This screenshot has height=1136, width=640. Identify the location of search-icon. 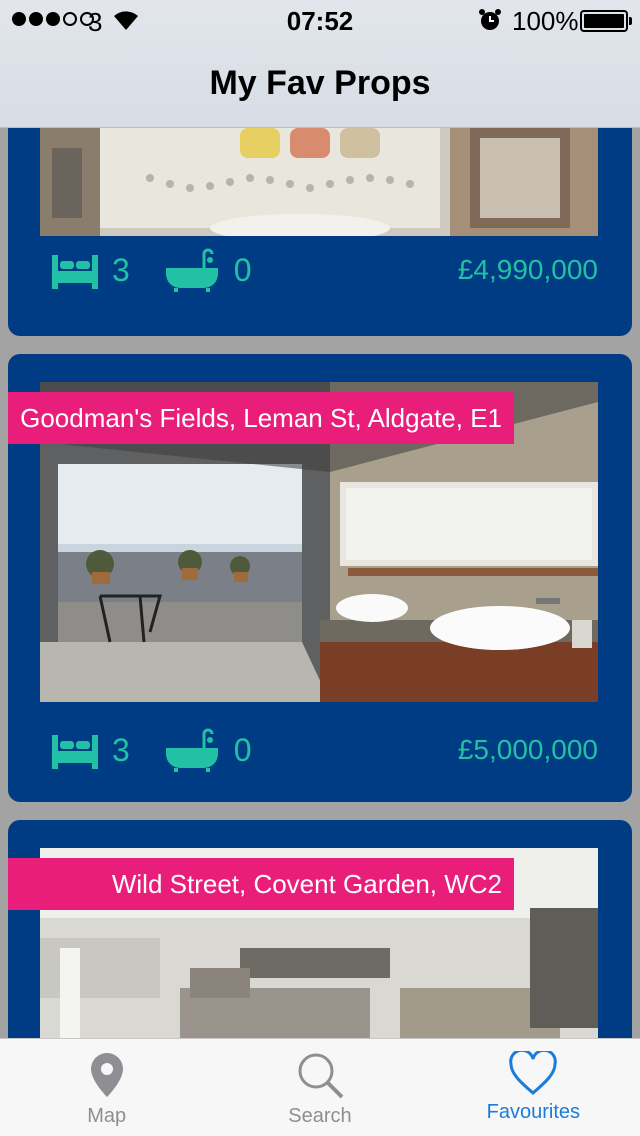
(321, 1076).